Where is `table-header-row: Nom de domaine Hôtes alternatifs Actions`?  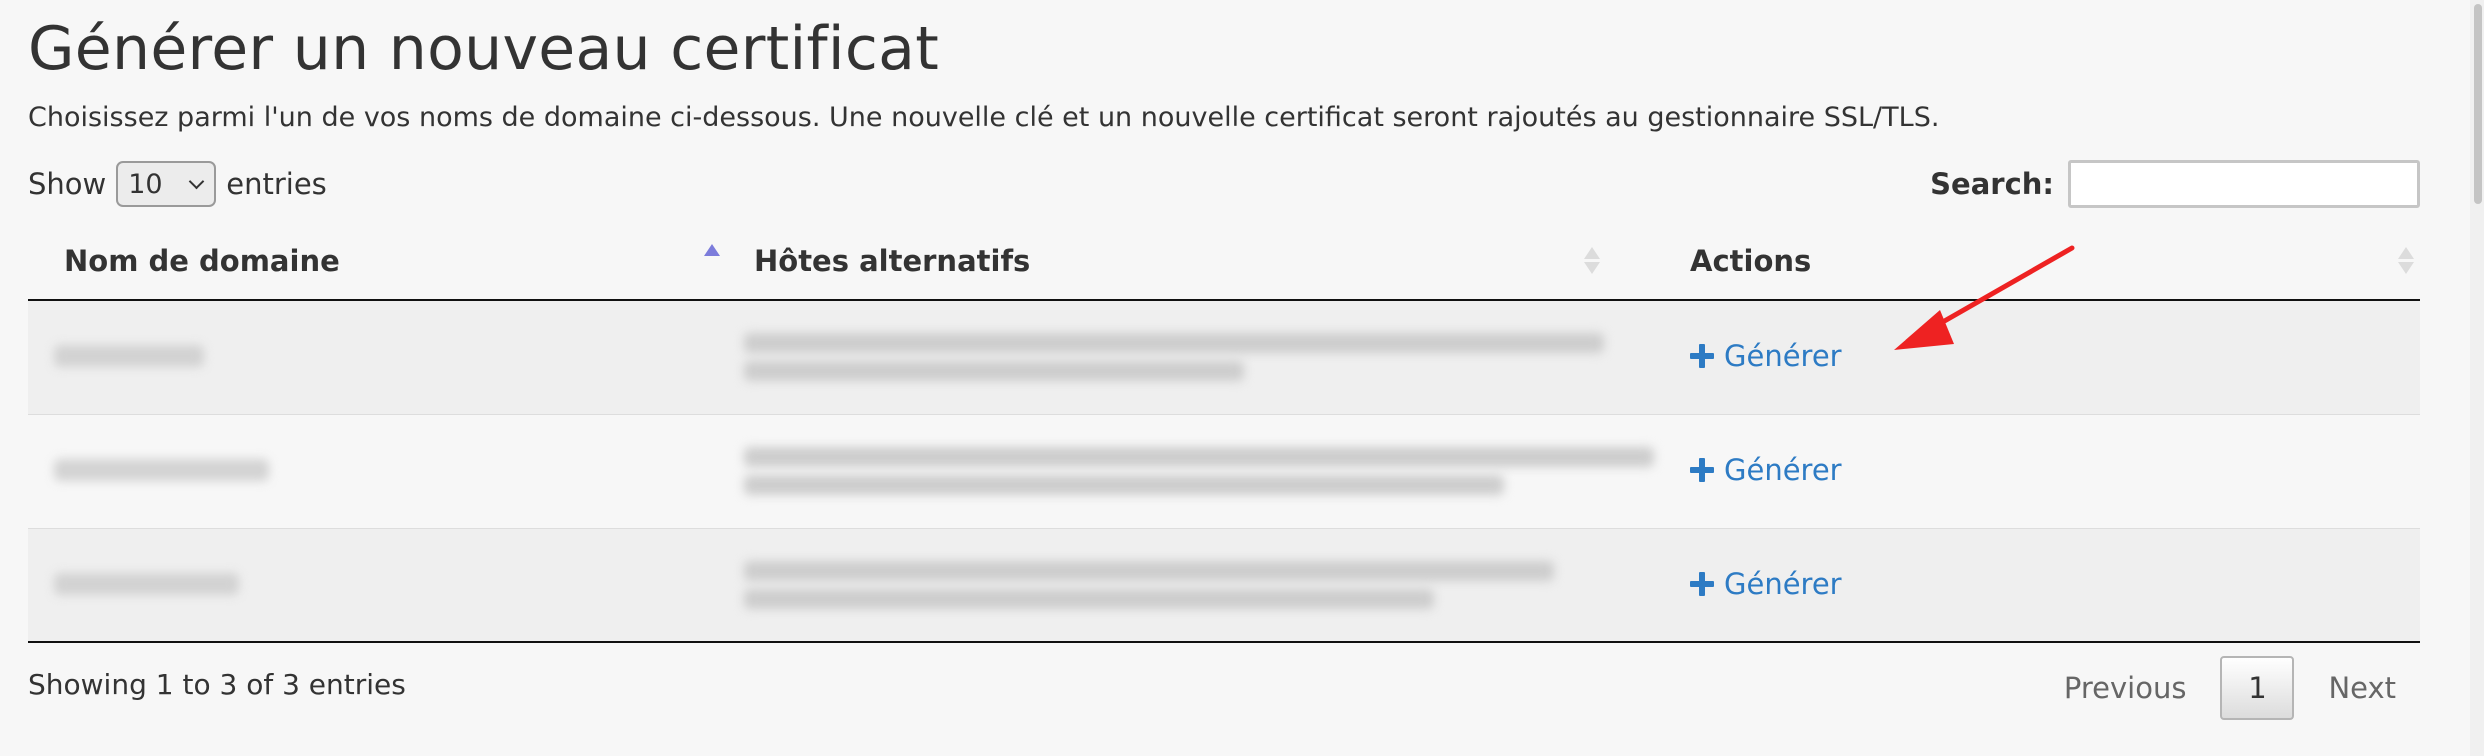
table-header-row: Nom de domaine Hôtes alternatifs Actions is located at coordinates (1224, 261).